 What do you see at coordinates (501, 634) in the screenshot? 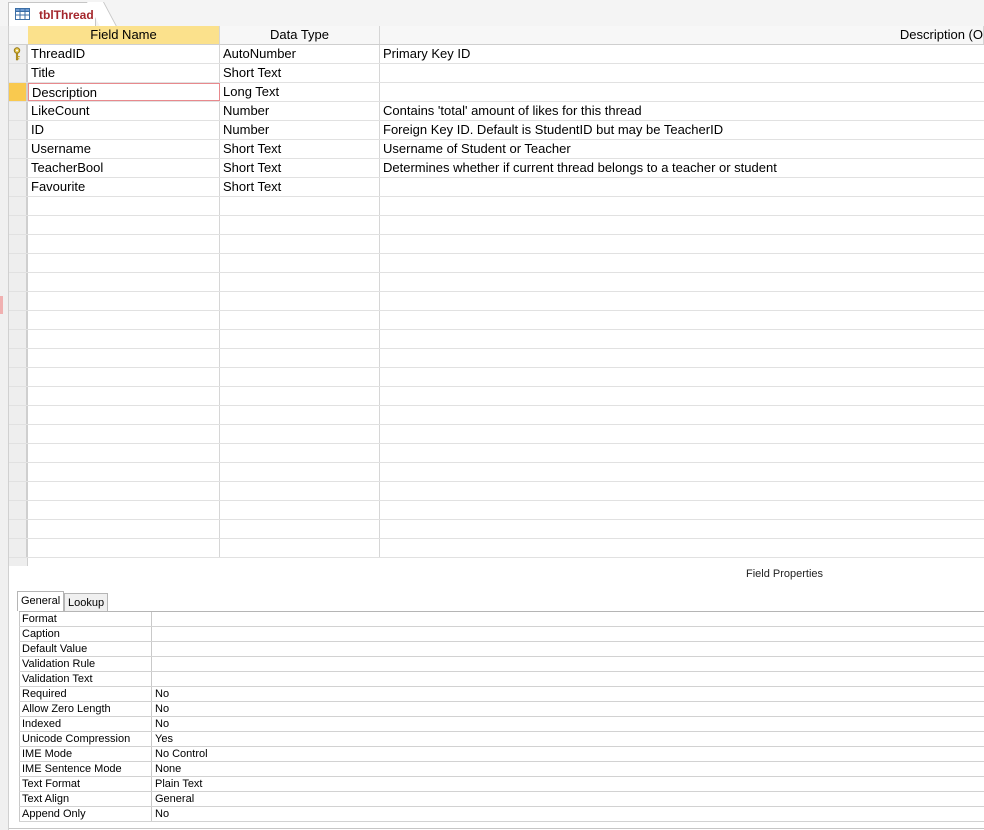
I see `property-row: Caption` at bounding box center [501, 634].